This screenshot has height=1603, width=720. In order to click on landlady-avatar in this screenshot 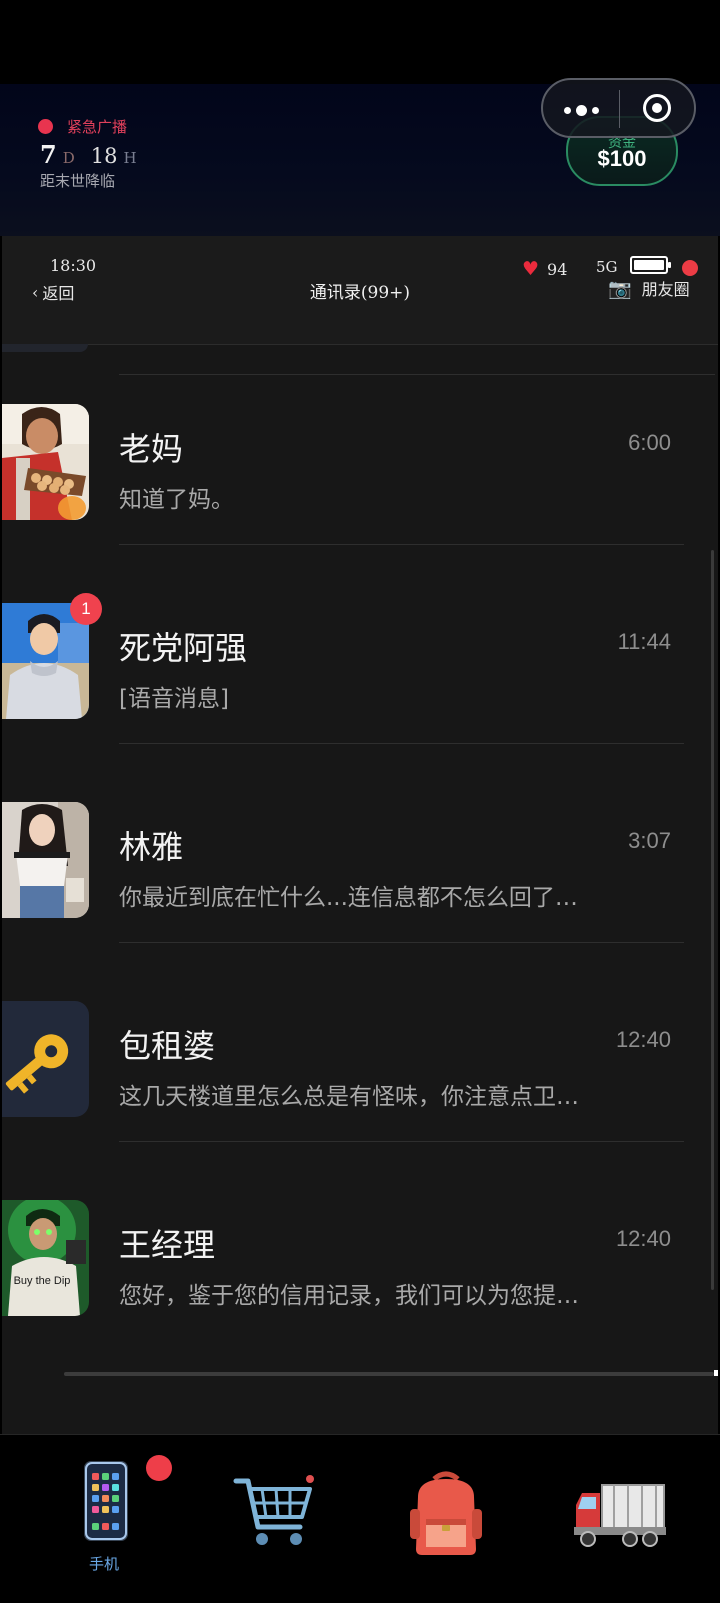, I will do `click(45, 1059)`.